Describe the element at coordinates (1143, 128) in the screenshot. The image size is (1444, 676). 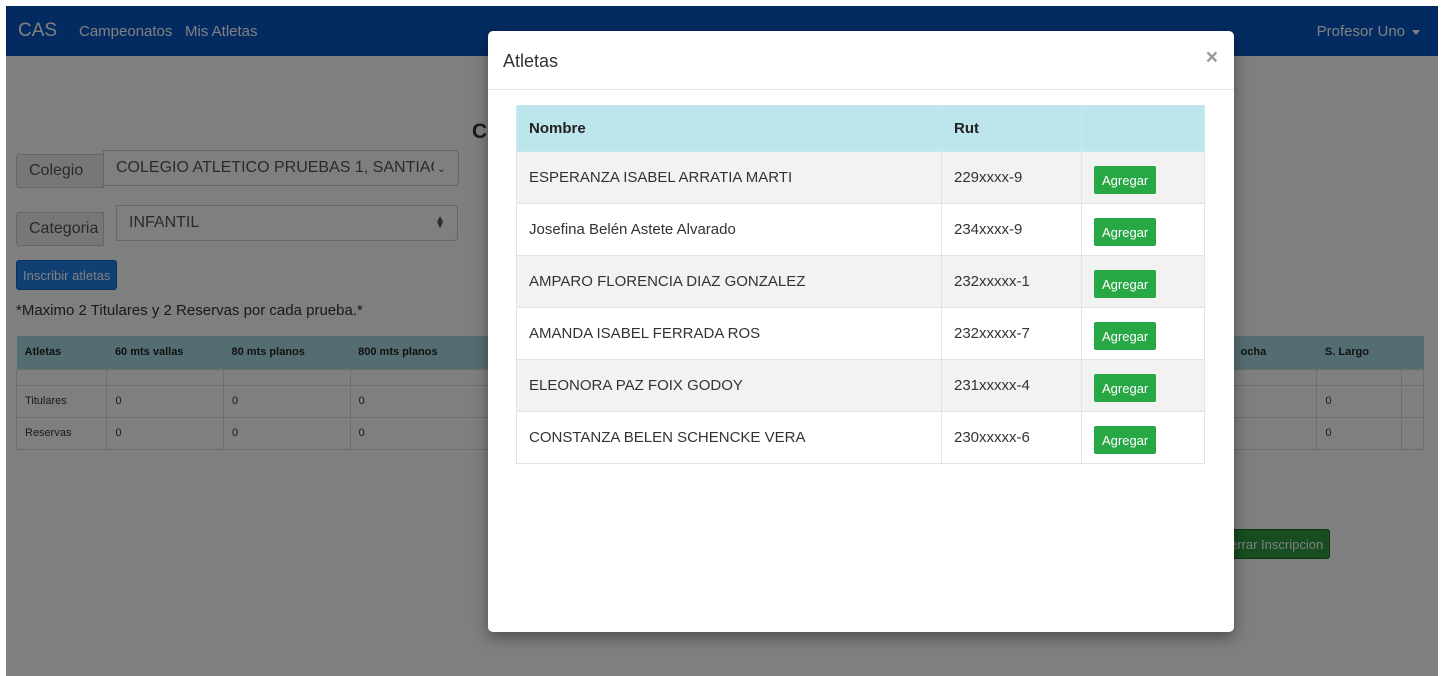
I see `column-header-actions` at that location.